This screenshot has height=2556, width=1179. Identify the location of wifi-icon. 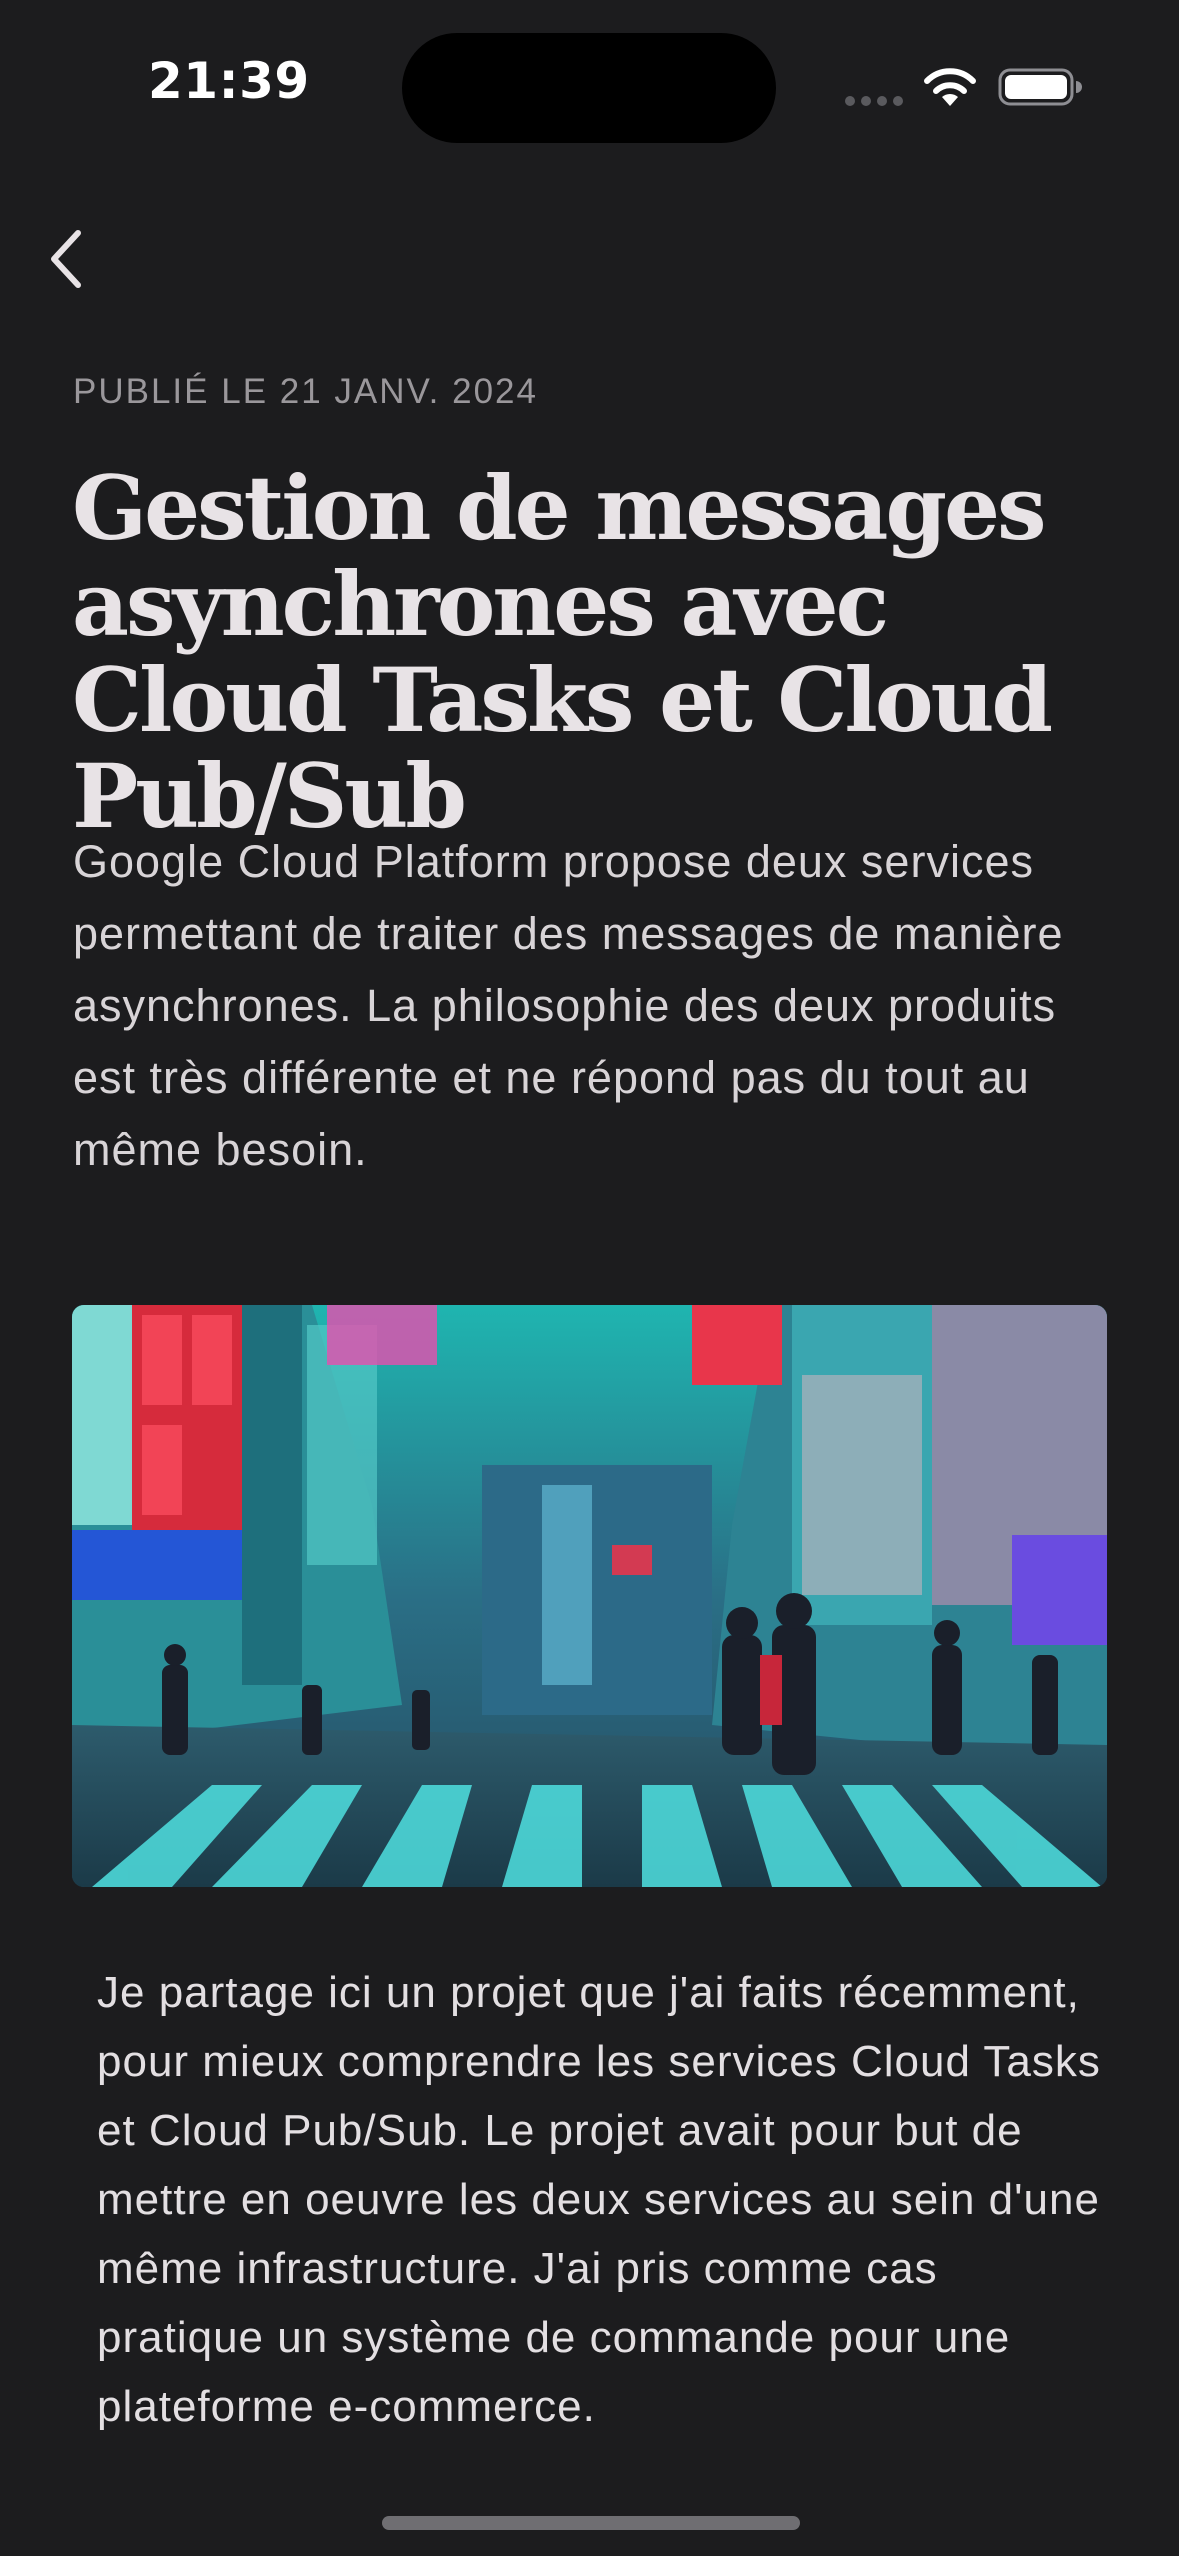
(950, 87).